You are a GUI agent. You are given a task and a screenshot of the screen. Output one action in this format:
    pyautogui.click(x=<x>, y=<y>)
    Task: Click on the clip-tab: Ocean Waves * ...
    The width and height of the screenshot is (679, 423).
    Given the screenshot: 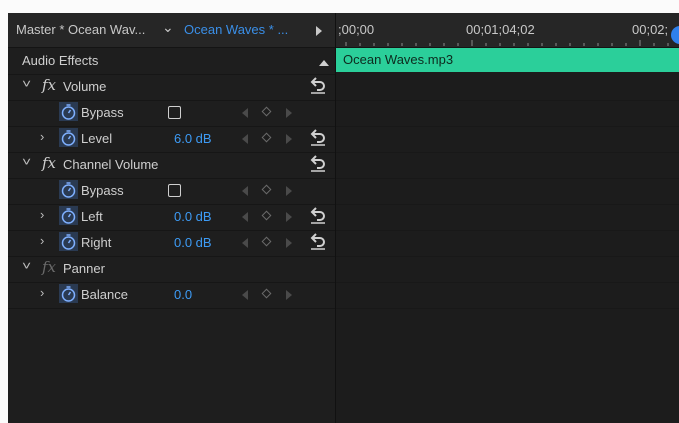 What is the action you would take?
    pyautogui.click(x=236, y=29)
    